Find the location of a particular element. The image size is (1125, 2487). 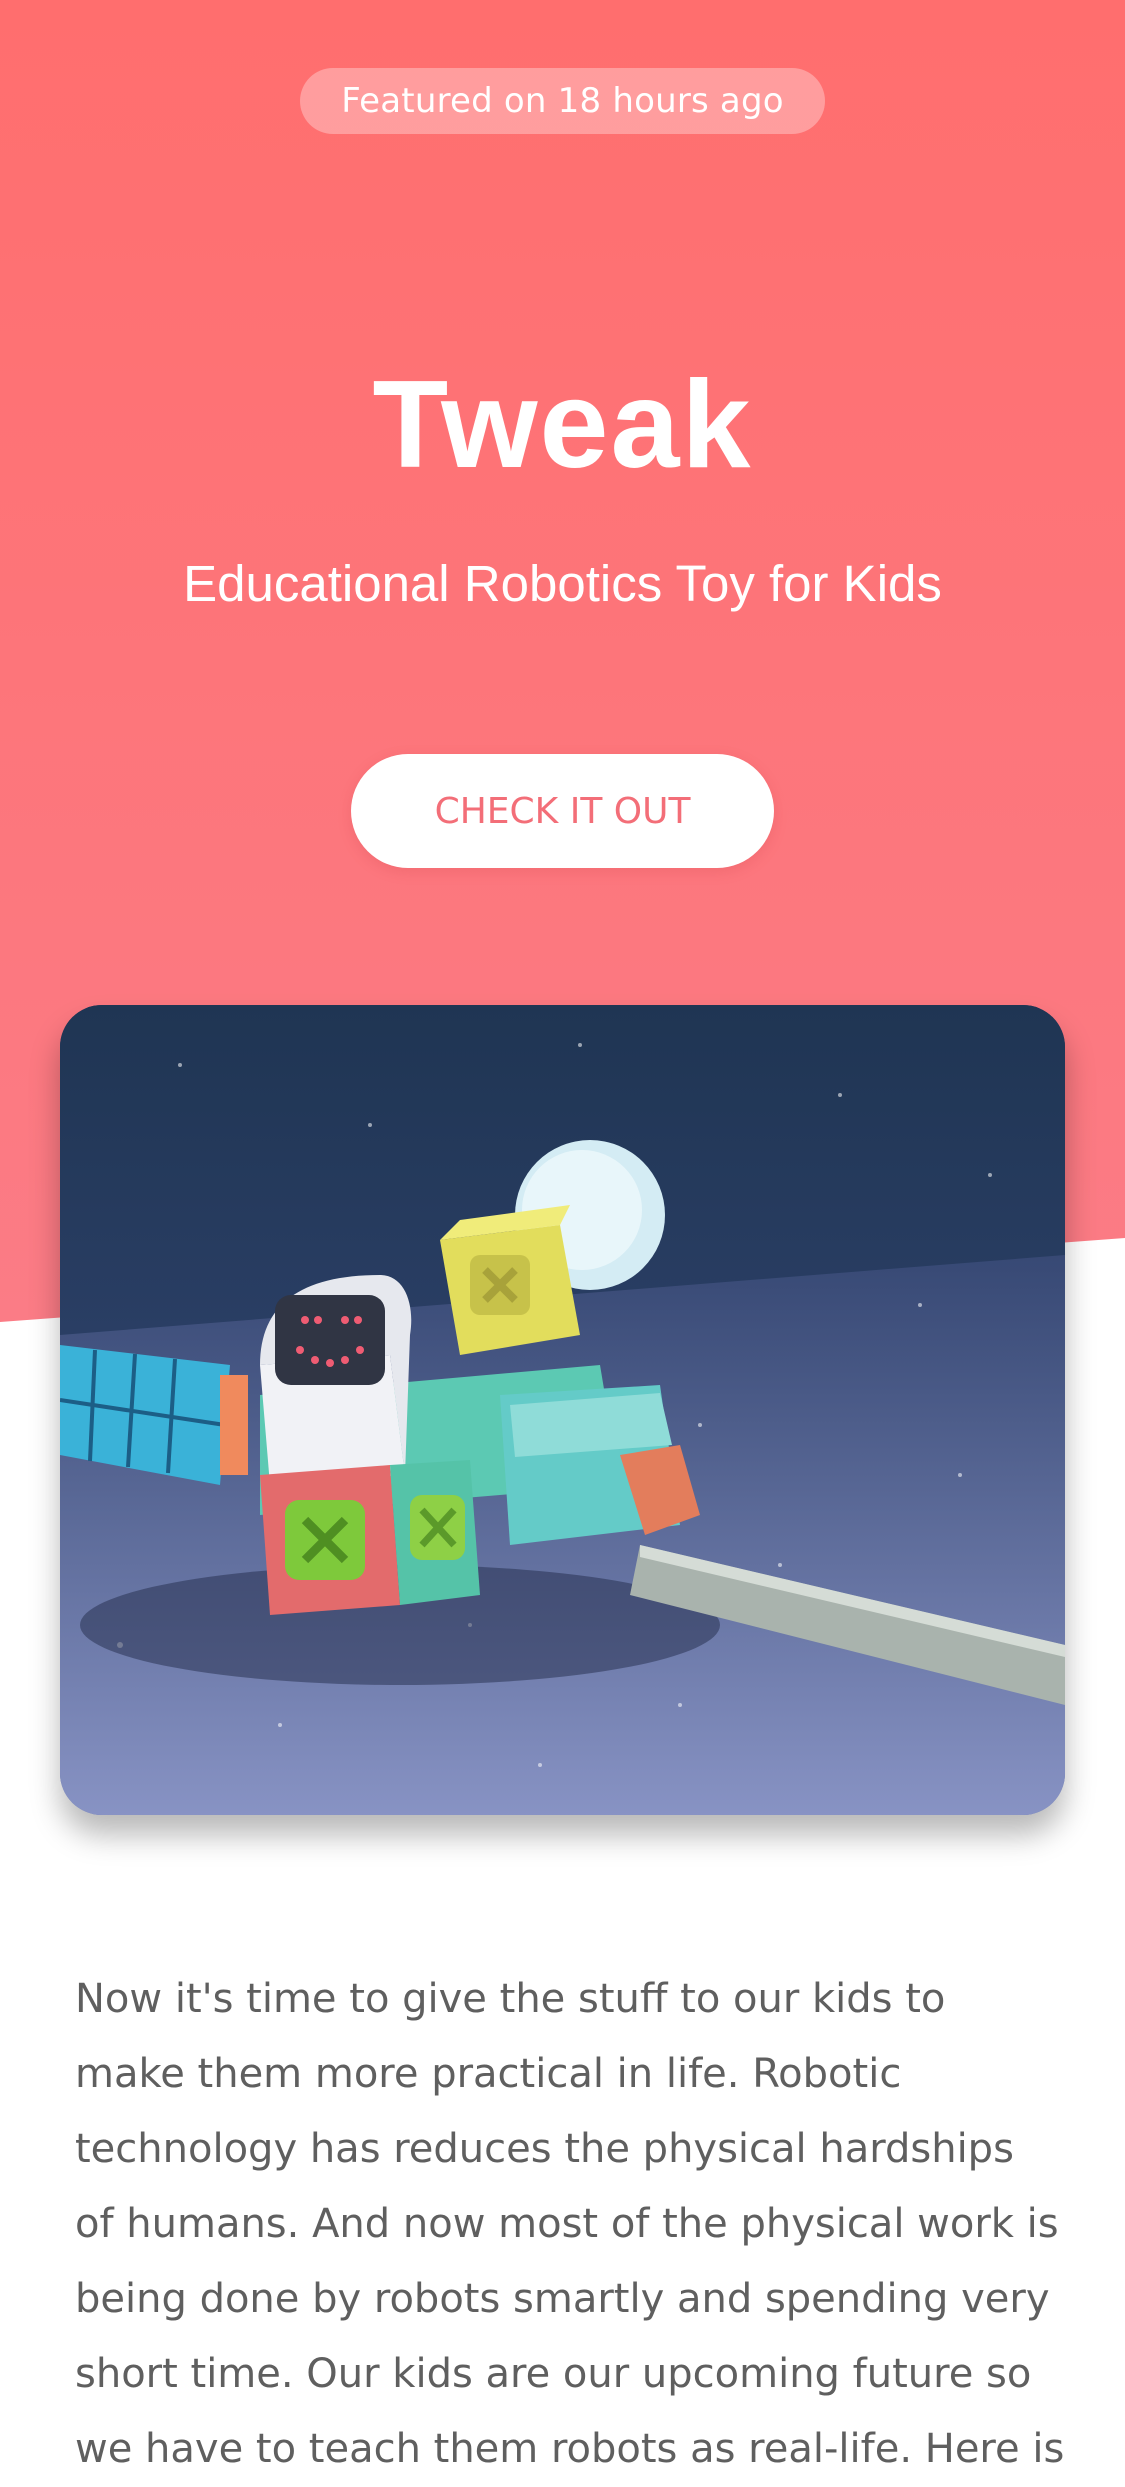

featured-badge-text: Featured on 18 hours ago is located at coordinates (562, 101).